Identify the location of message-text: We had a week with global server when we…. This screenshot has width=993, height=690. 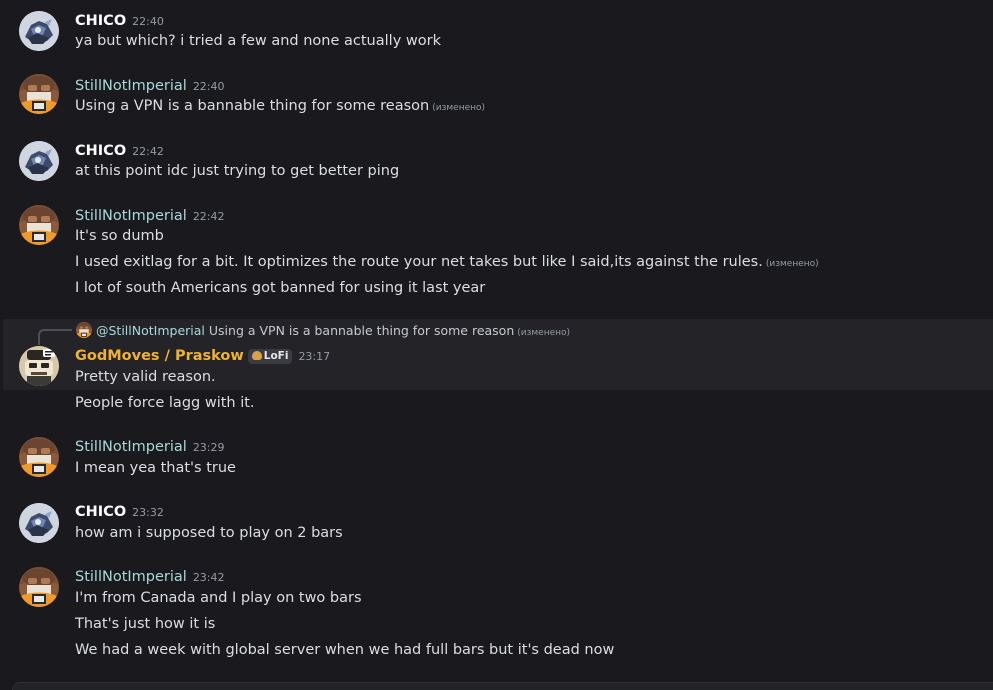
(345, 650).